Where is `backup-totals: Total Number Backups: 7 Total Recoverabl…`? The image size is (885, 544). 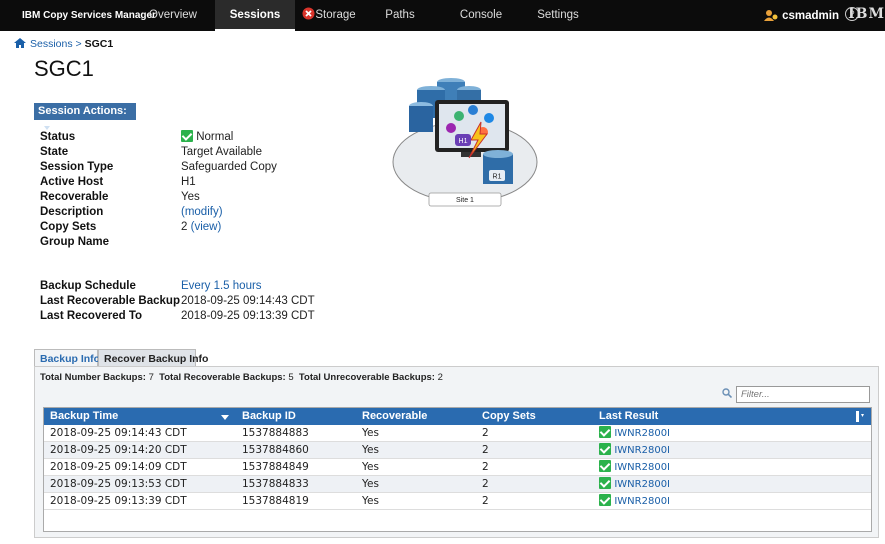
backup-totals: Total Number Backups: 7 Total Recoverabl… is located at coordinates (241, 377).